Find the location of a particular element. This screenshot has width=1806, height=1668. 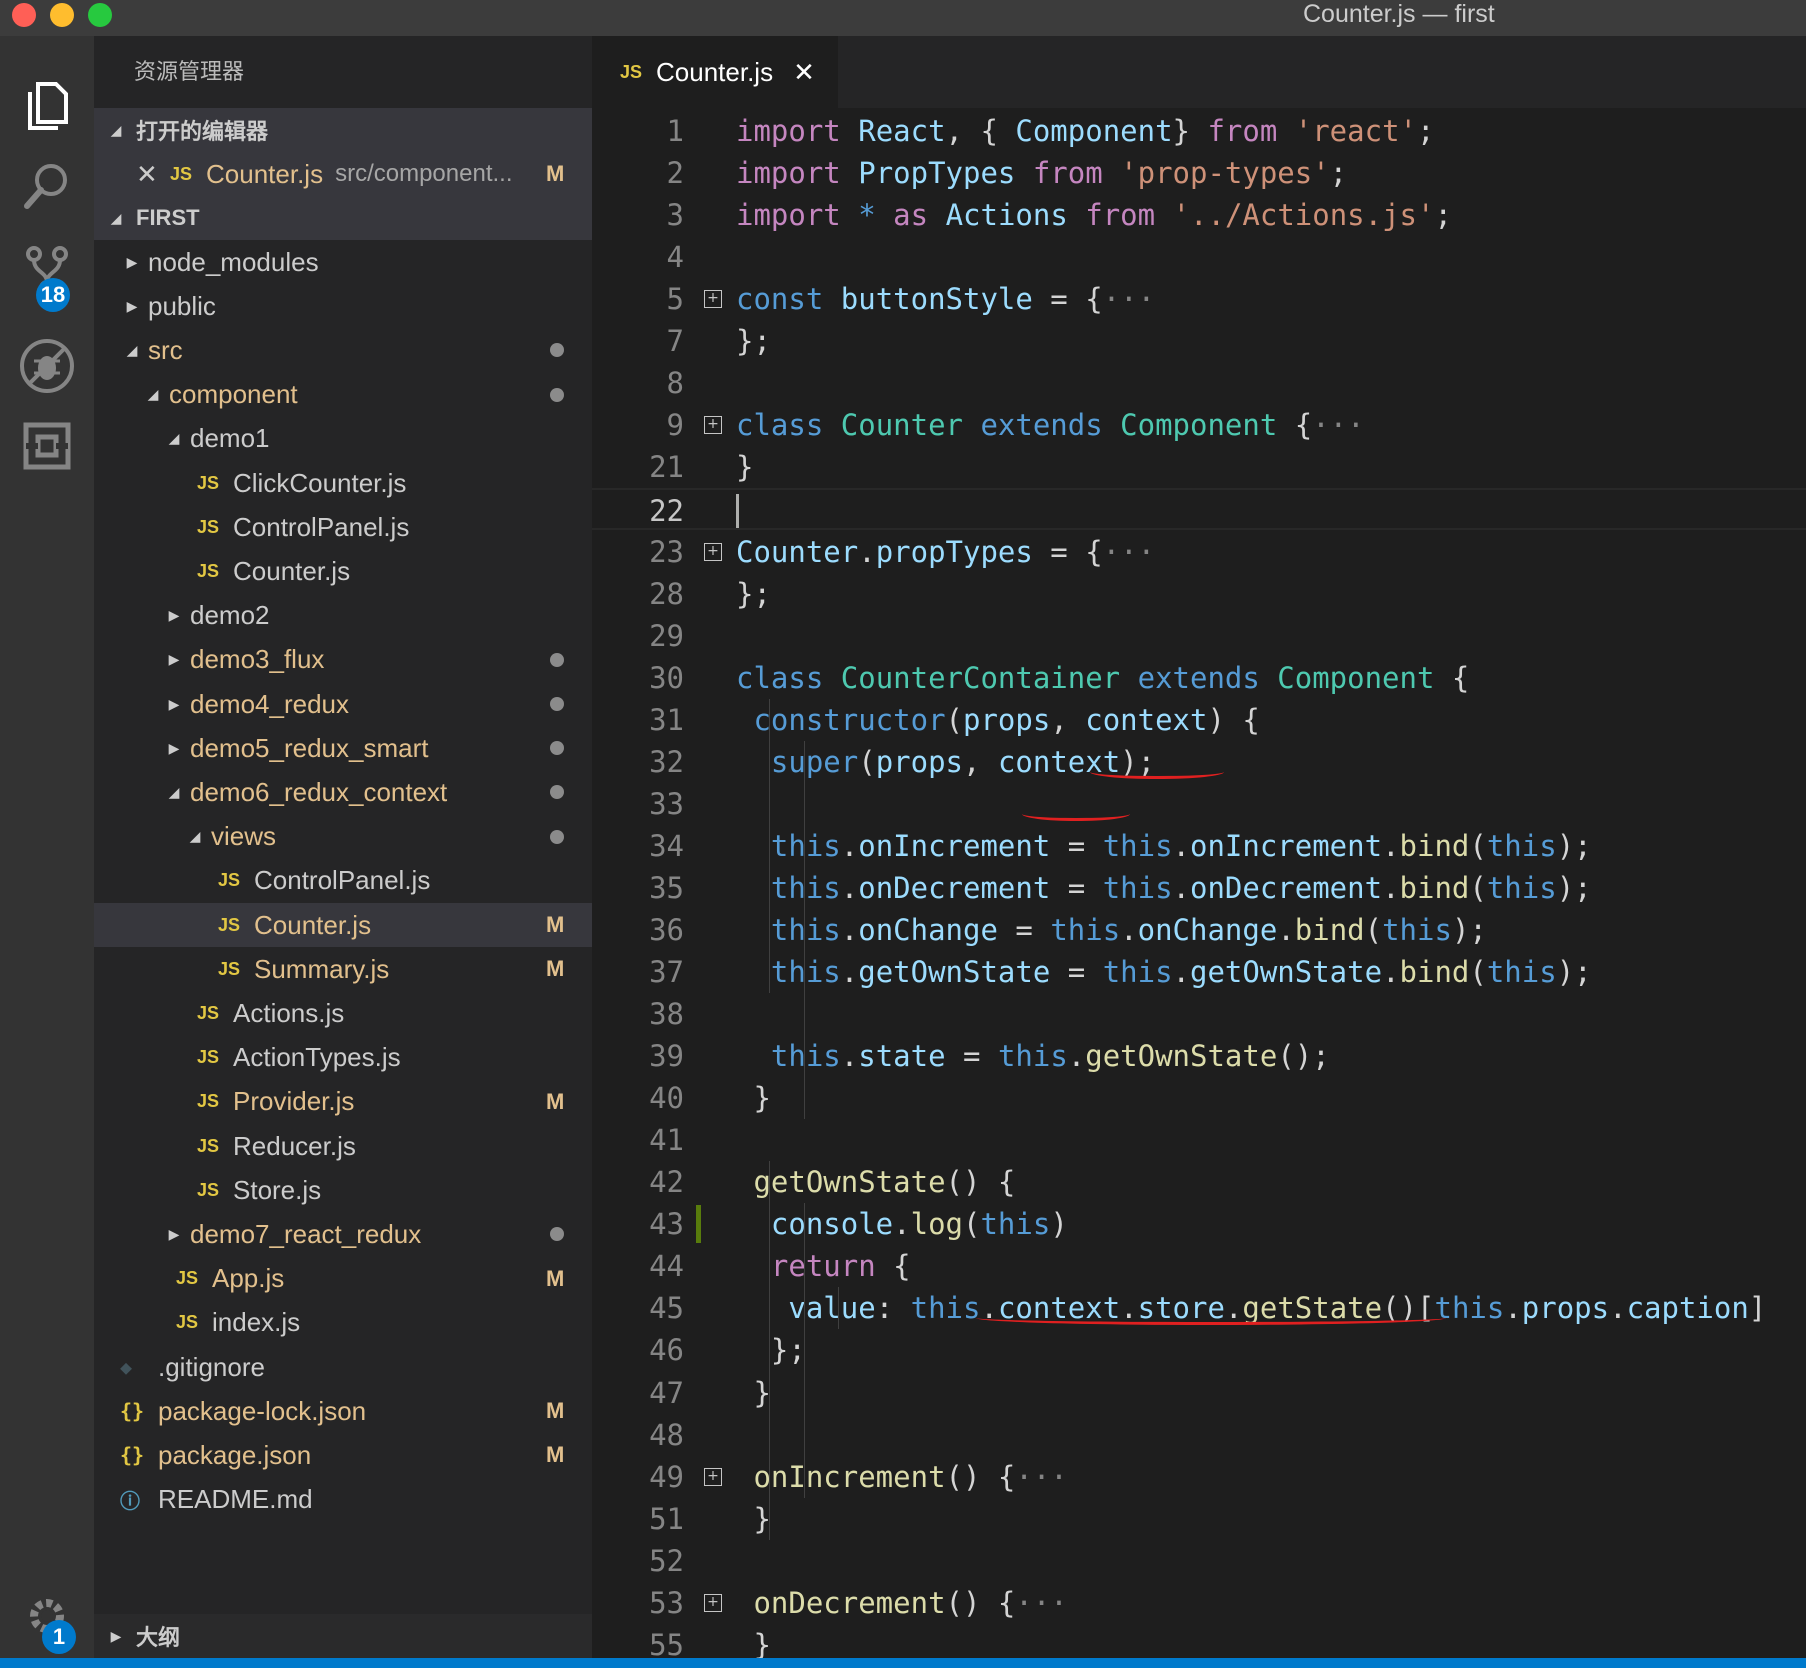

code-line: 2 import PropTypes from 'prop-types'; is located at coordinates (1199, 173).